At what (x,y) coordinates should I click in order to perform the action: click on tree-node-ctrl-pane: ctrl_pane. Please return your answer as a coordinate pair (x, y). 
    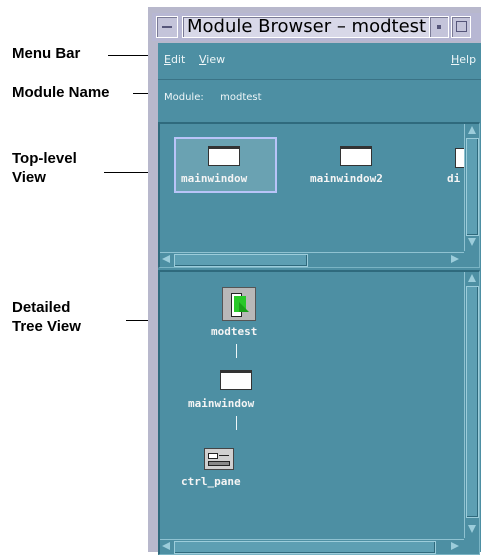
    Looking at the image, I should click on (211, 481).